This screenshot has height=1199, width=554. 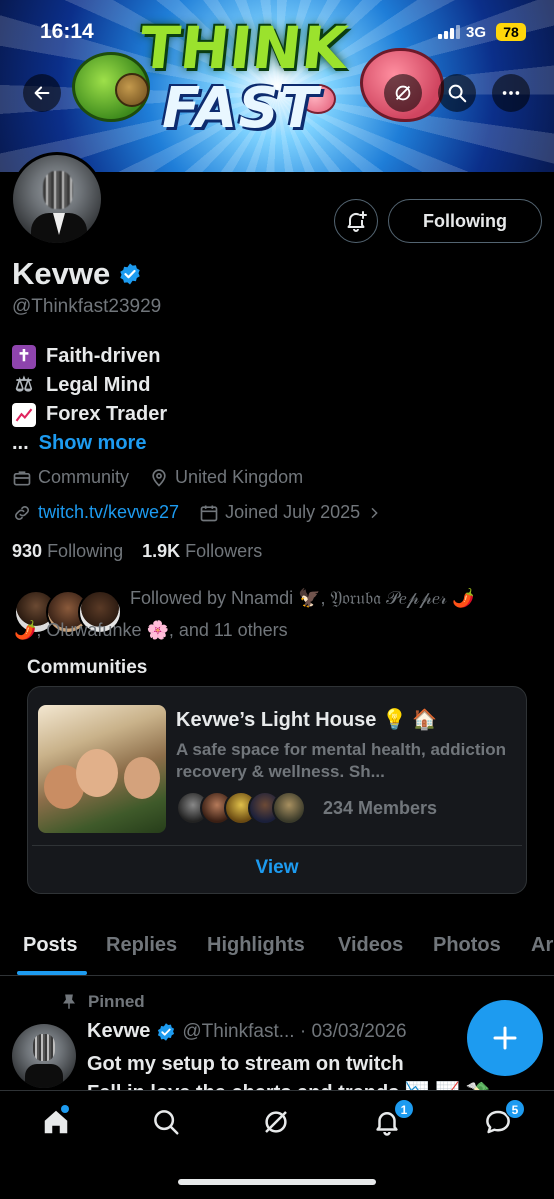 I want to click on profile-name-row: Kevwe, so click(x=77, y=274).